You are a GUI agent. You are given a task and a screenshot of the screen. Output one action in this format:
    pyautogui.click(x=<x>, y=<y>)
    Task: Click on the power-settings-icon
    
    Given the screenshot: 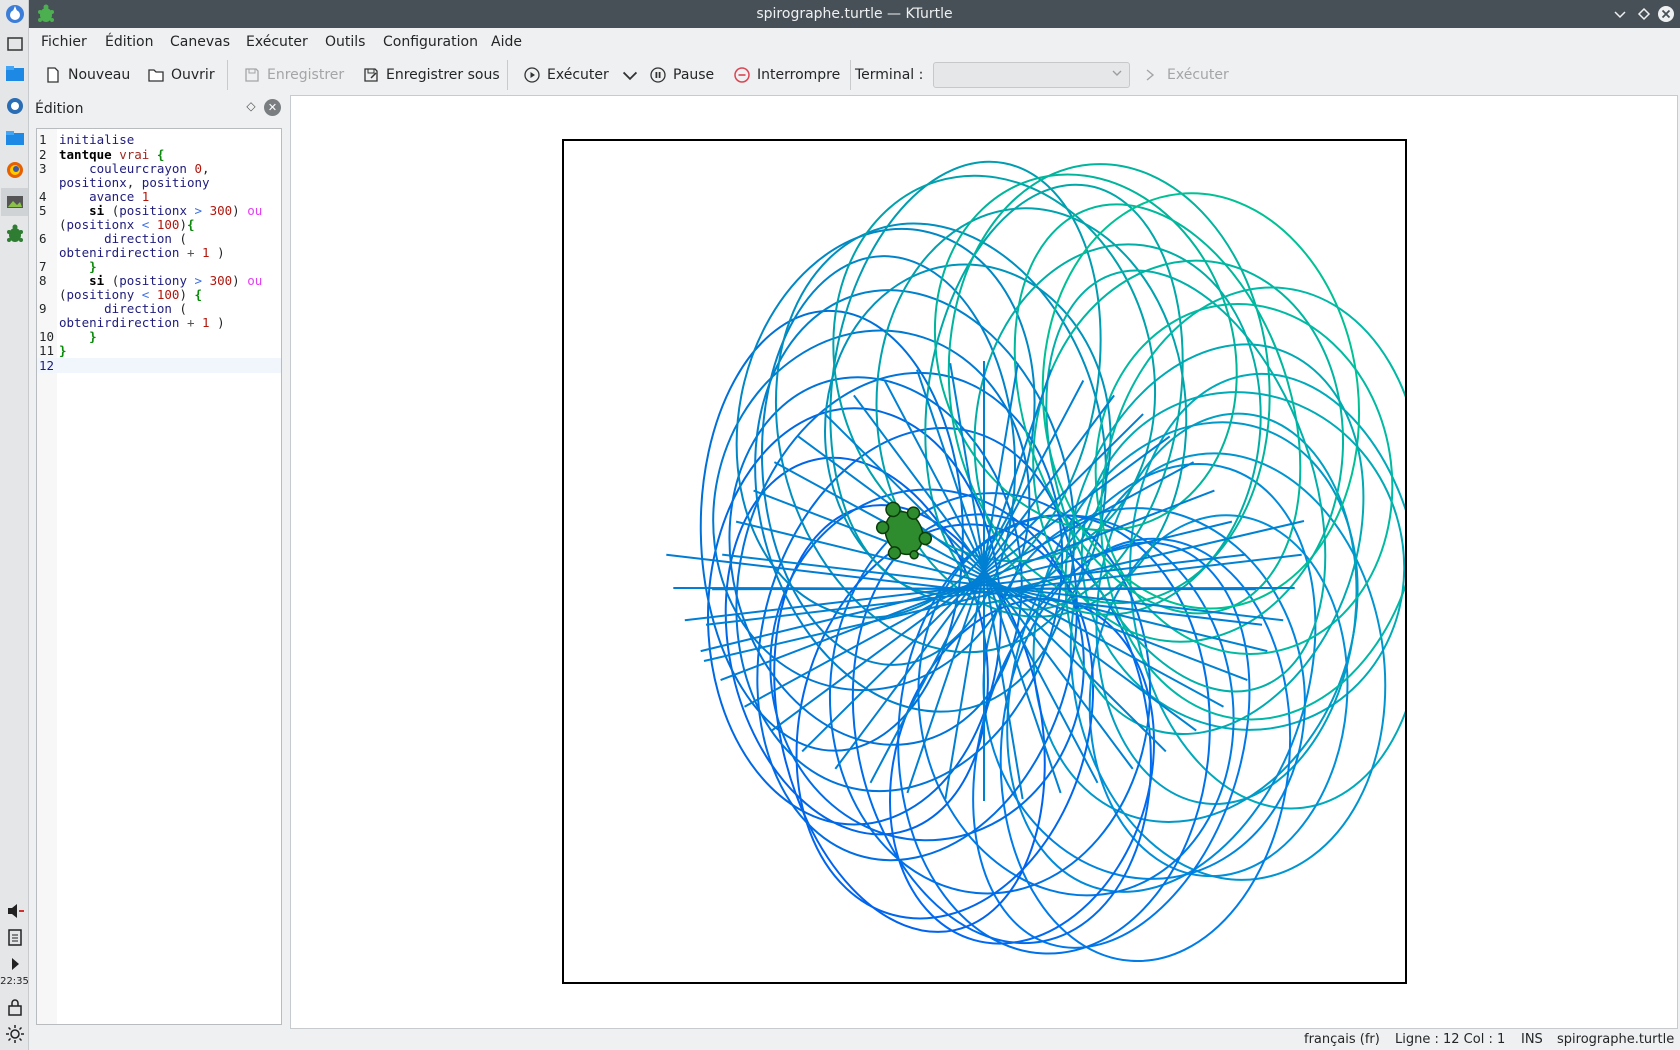 What is the action you would take?
    pyautogui.click(x=15, y=1034)
    